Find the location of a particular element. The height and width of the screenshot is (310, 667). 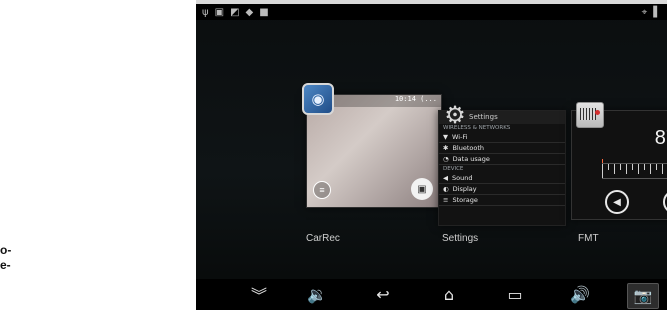

left-fragment-1: o- is located at coordinates (6, 250).